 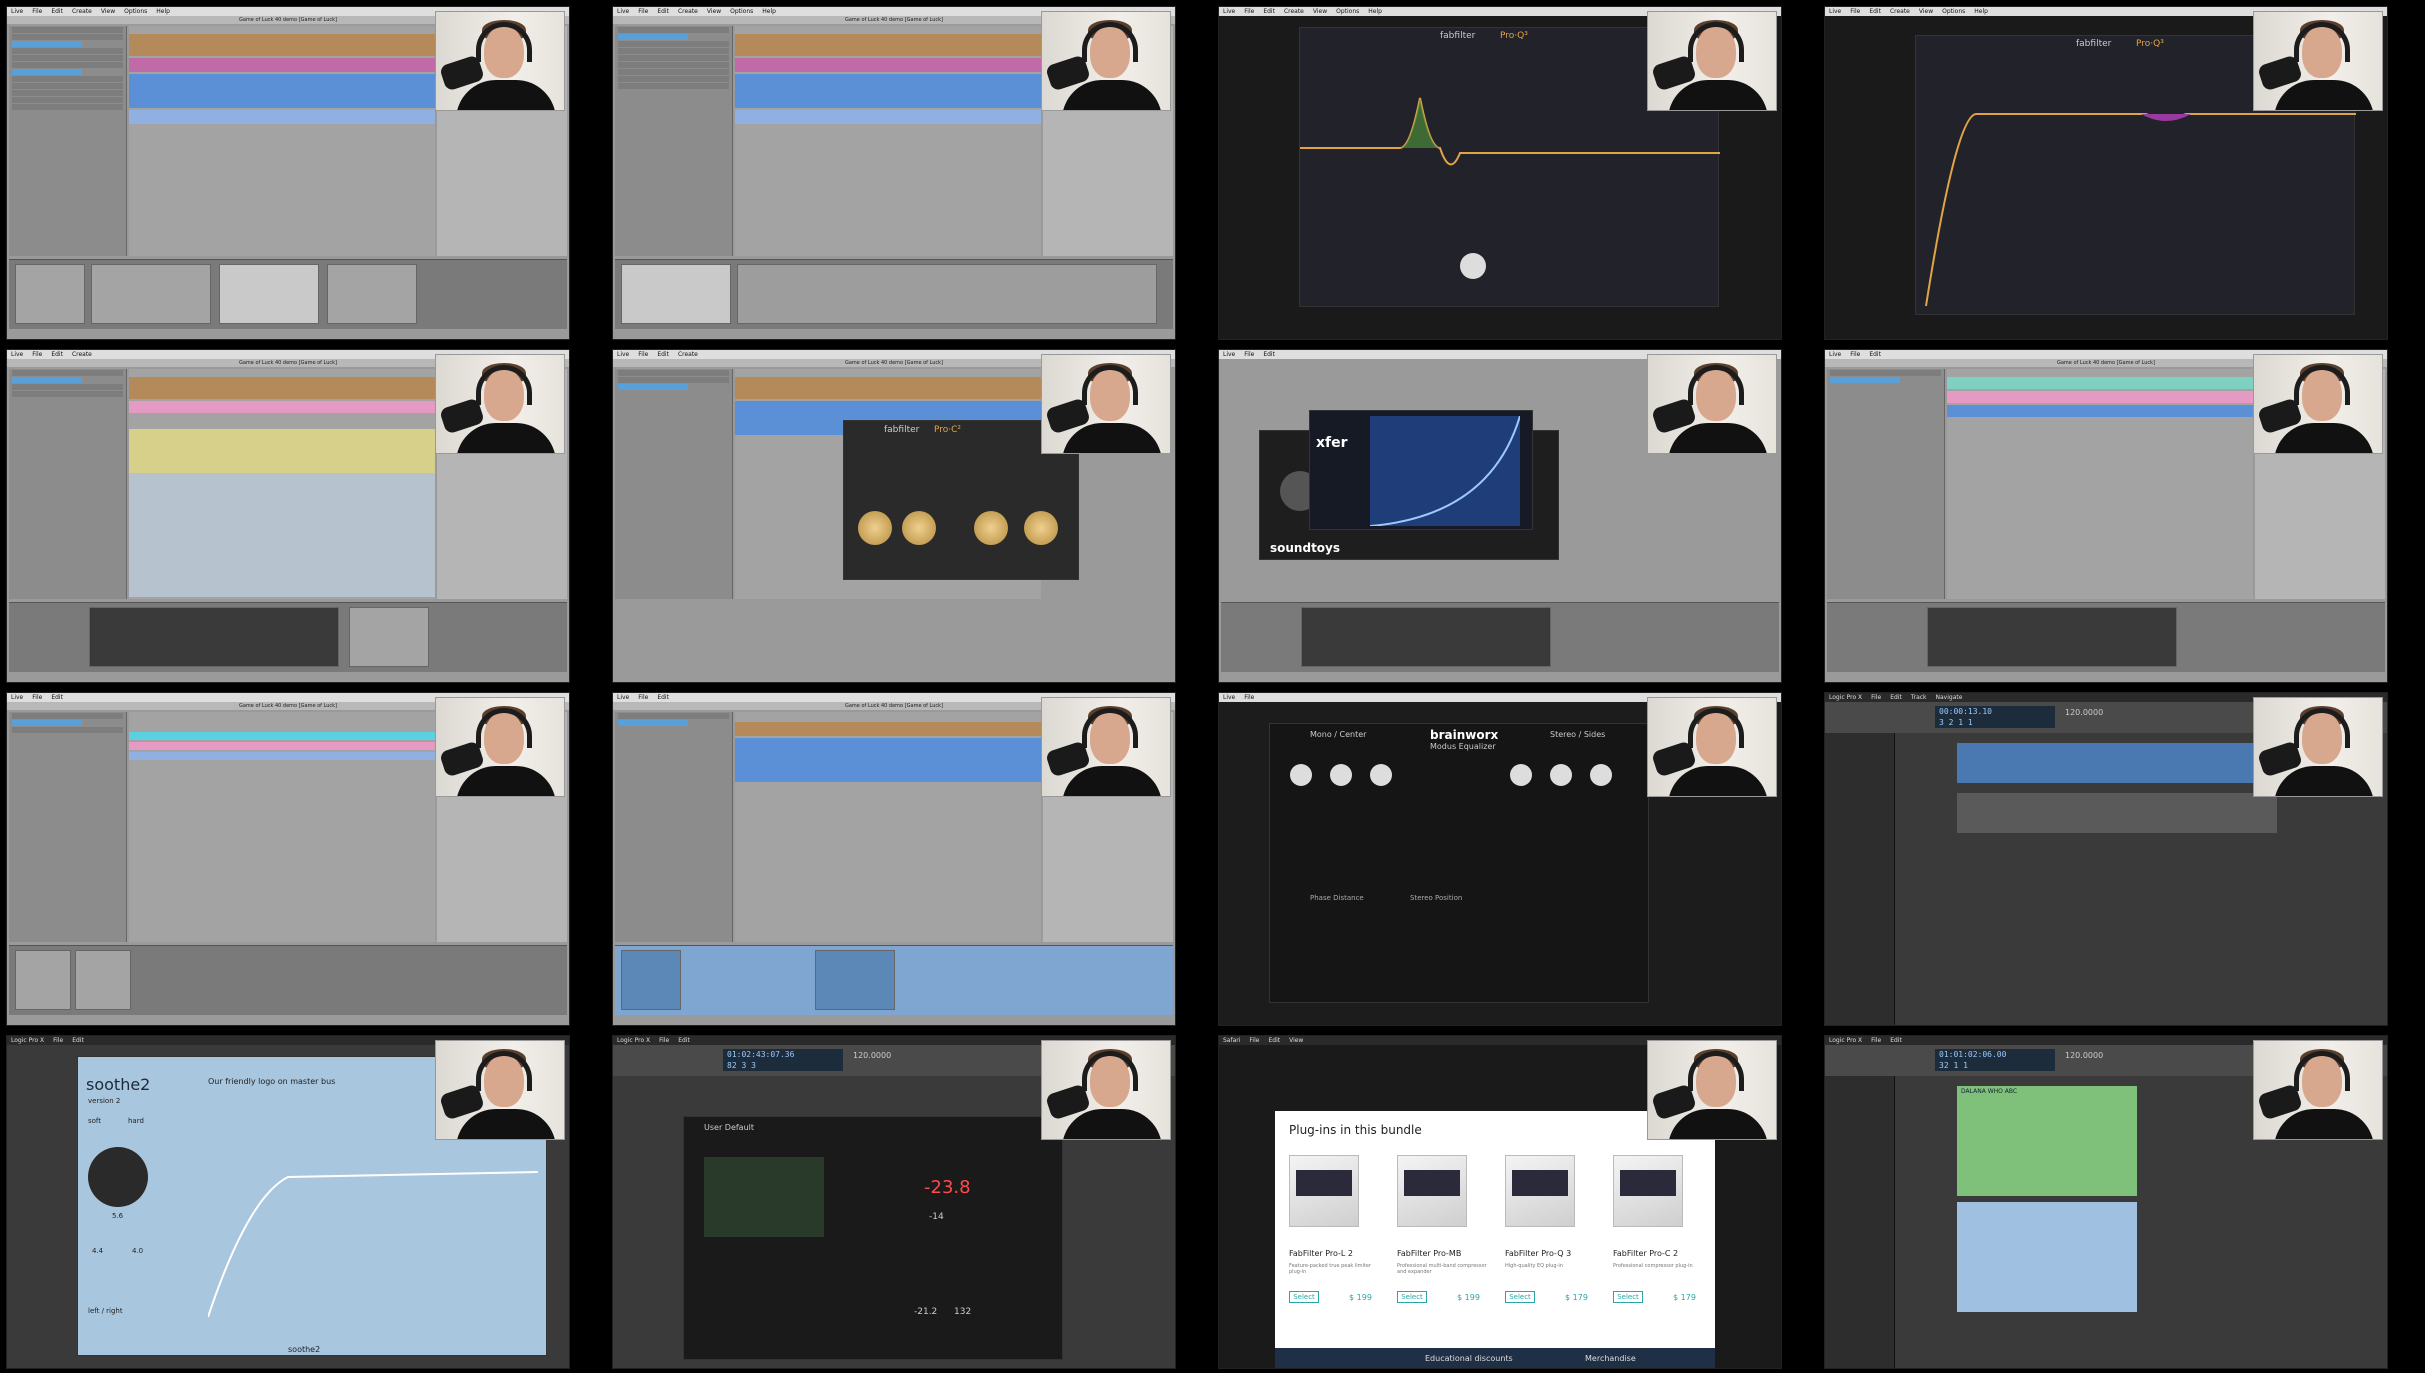 What do you see at coordinates (1360, 1297) in the screenshot?
I see `price: $ 199` at bounding box center [1360, 1297].